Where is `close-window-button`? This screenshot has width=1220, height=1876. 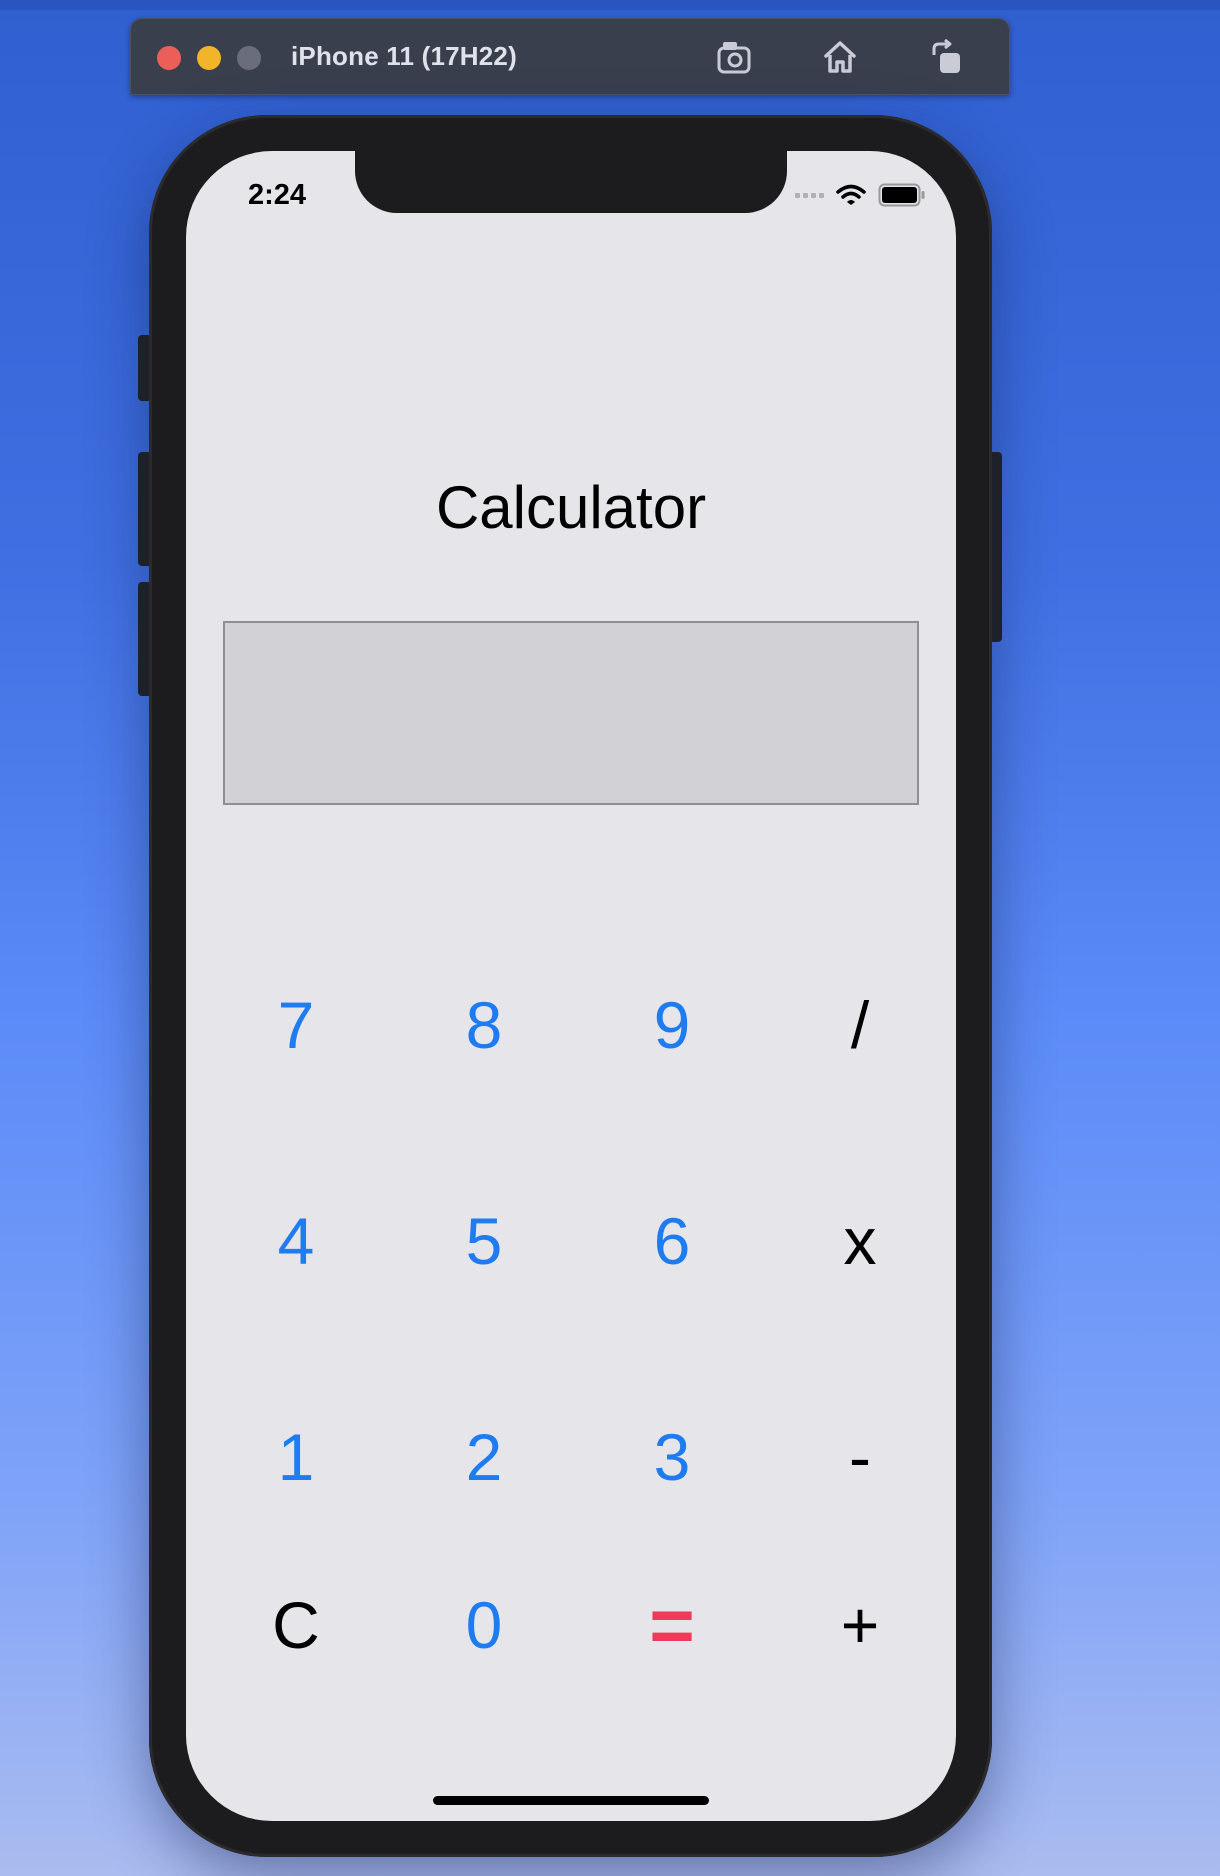 close-window-button is located at coordinates (169, 58).